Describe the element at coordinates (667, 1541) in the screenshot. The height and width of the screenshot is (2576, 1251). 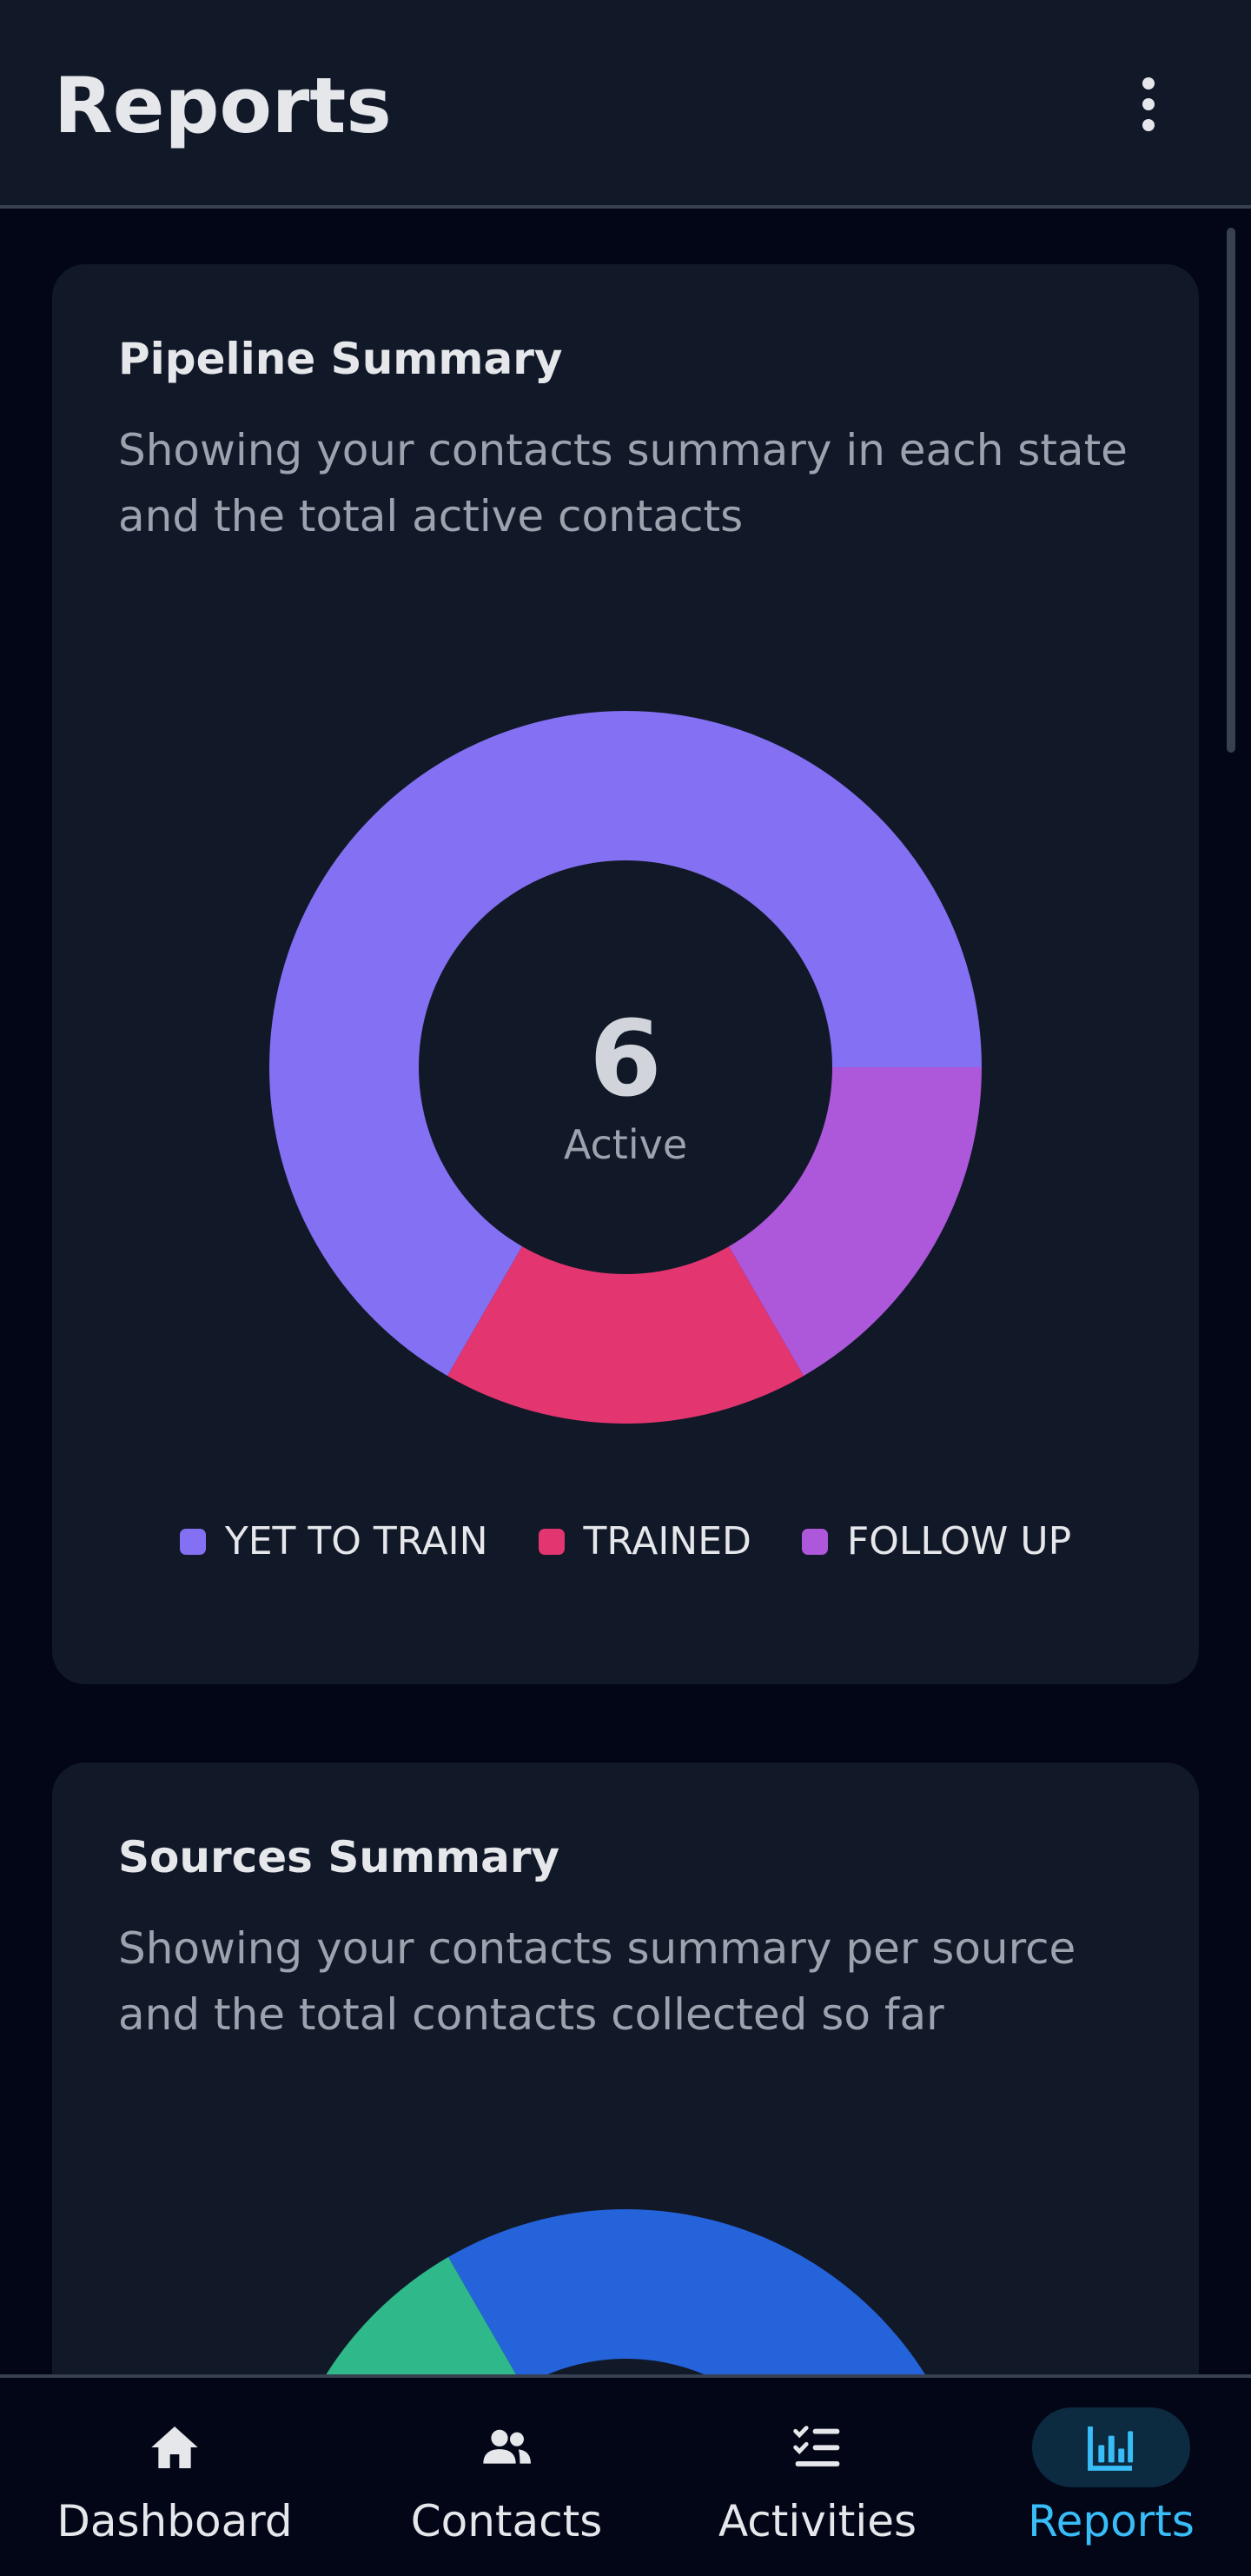
I see `legend-label: TRAINED` at that location.